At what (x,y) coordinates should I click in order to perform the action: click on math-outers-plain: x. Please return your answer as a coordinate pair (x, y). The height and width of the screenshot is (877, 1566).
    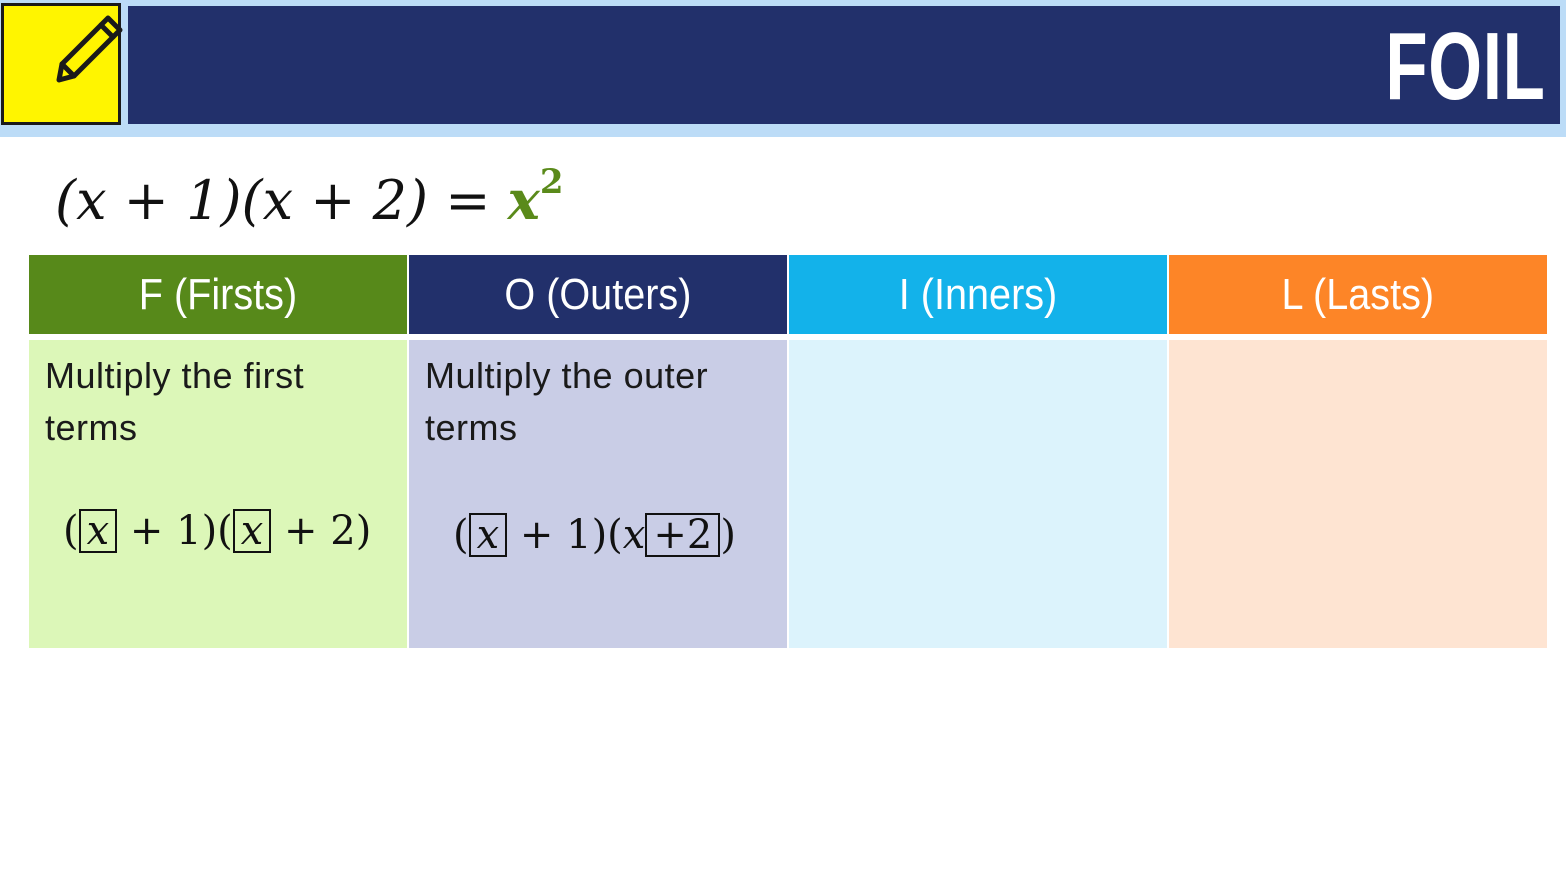
    Looking at the image, I should click on (634, 535).